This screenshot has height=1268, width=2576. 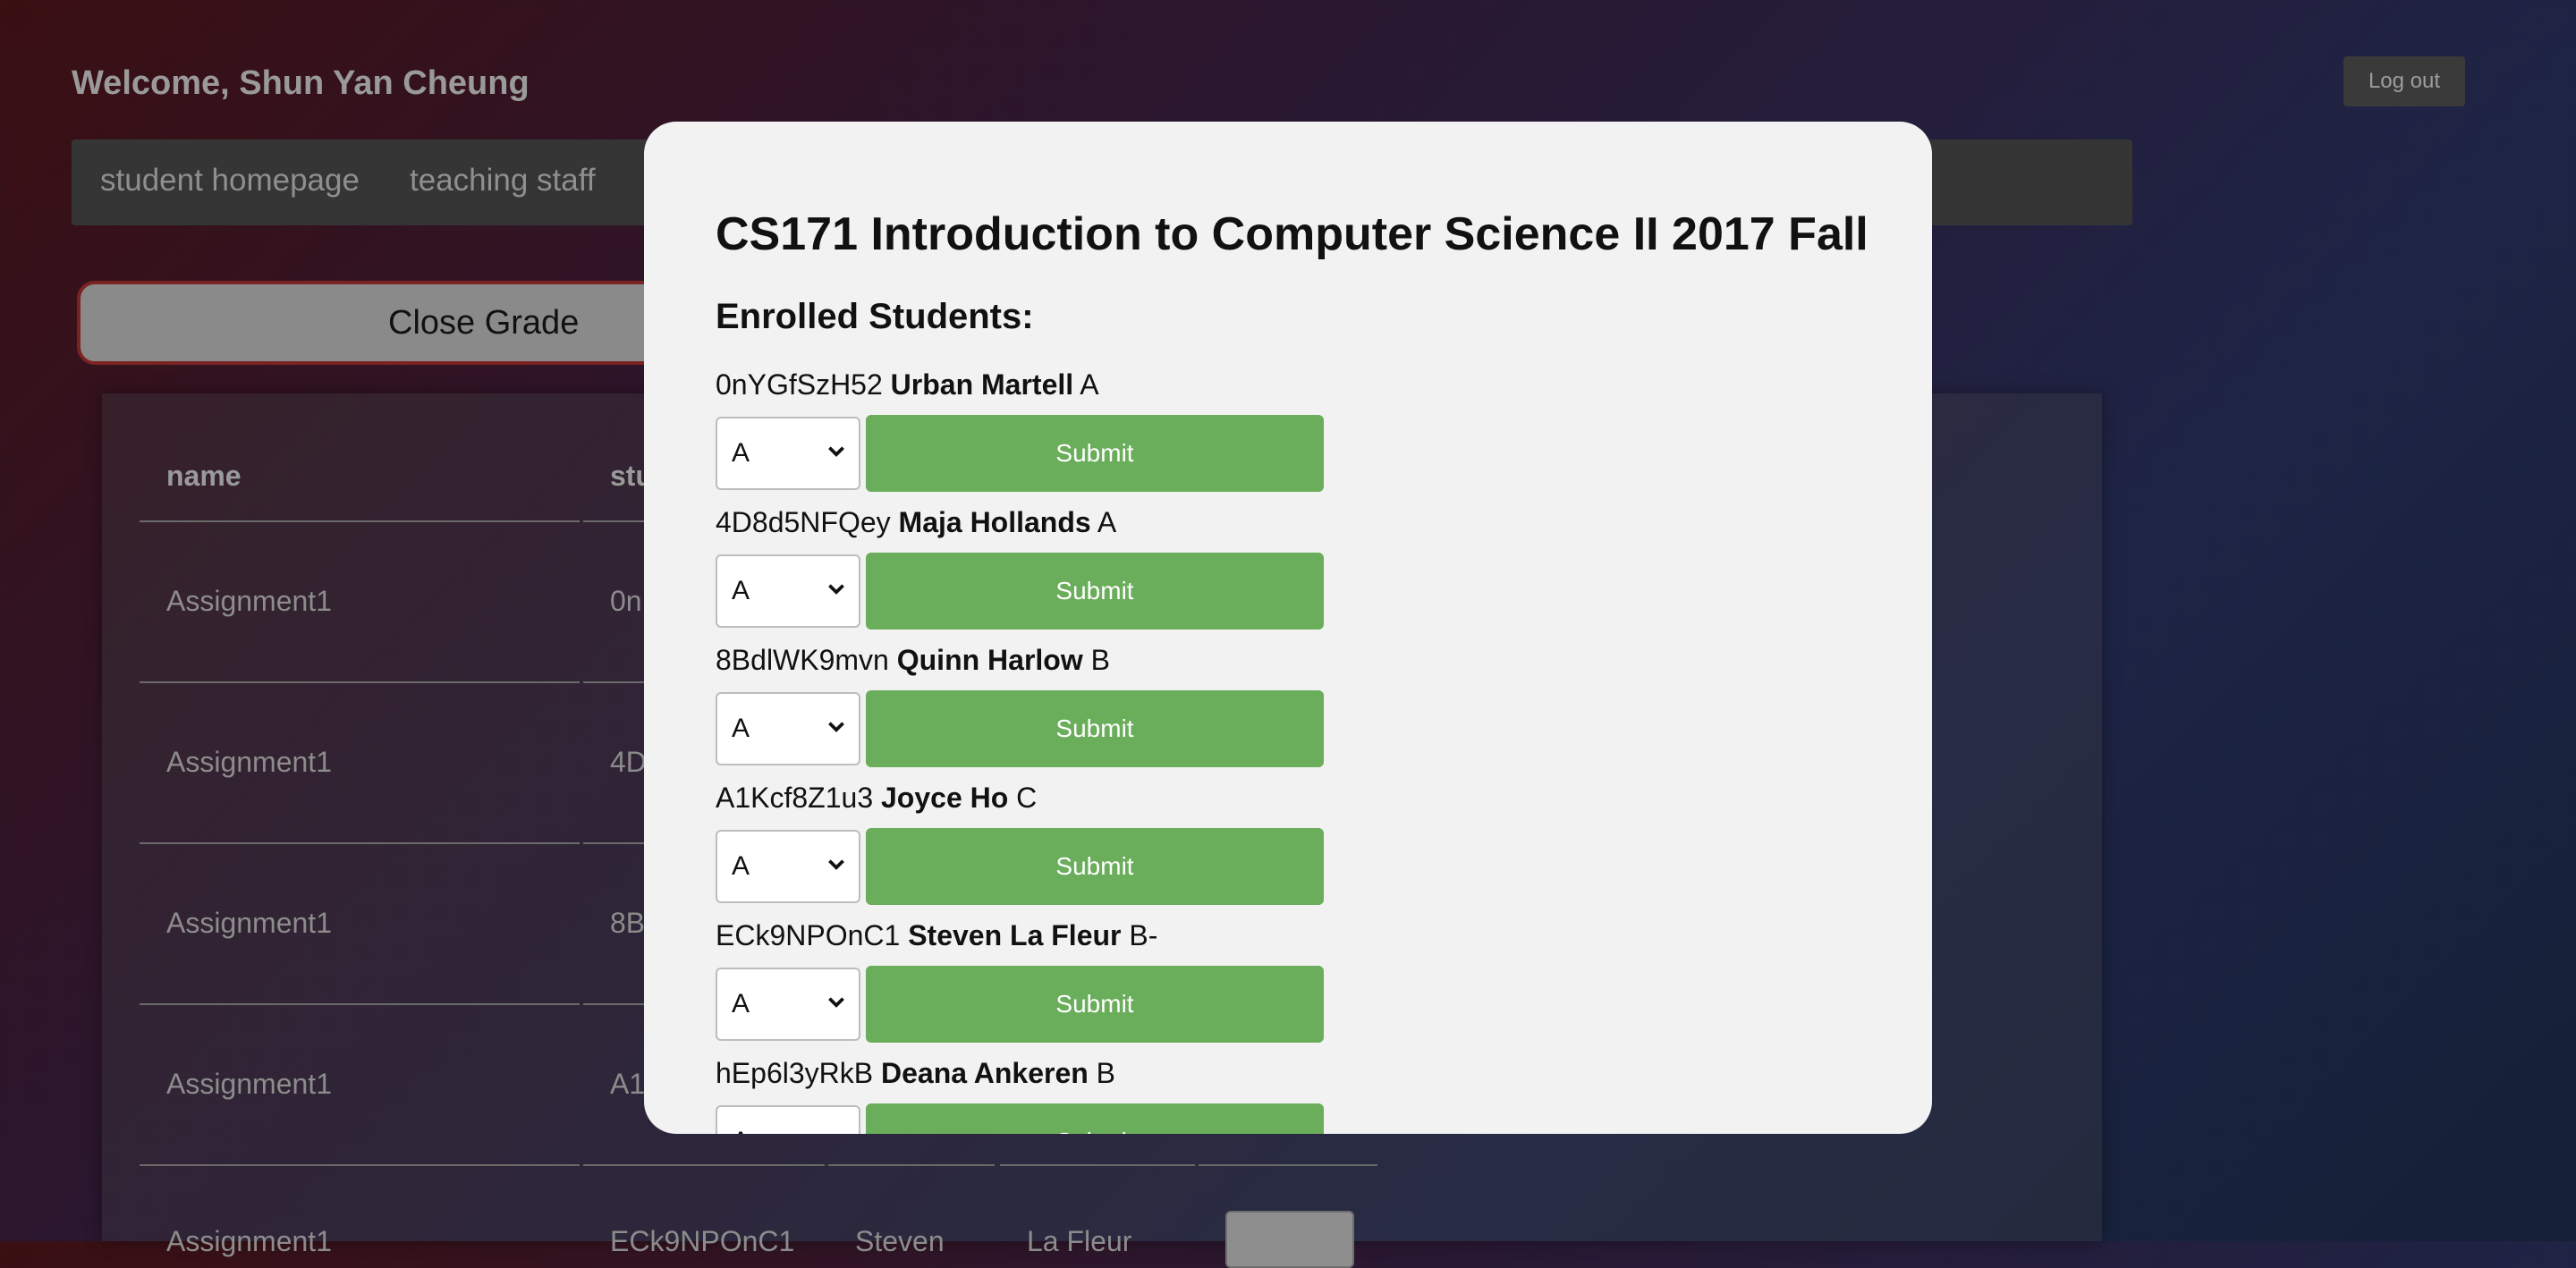 I want to click on student-entry: hEp6l3yRkB Deana Ankeren B, so click(x=915, y=1073).